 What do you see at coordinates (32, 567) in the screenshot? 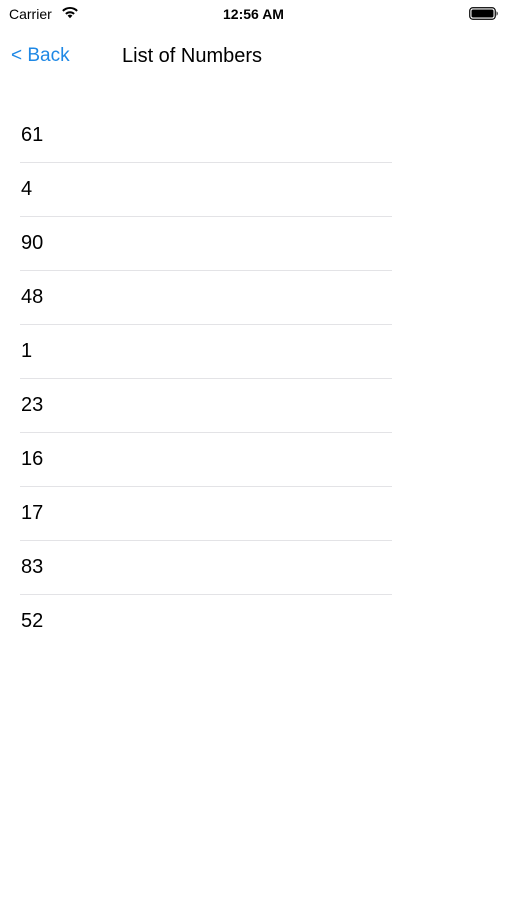
I see `list-item-value: 83` at bounding box center [32, 567].